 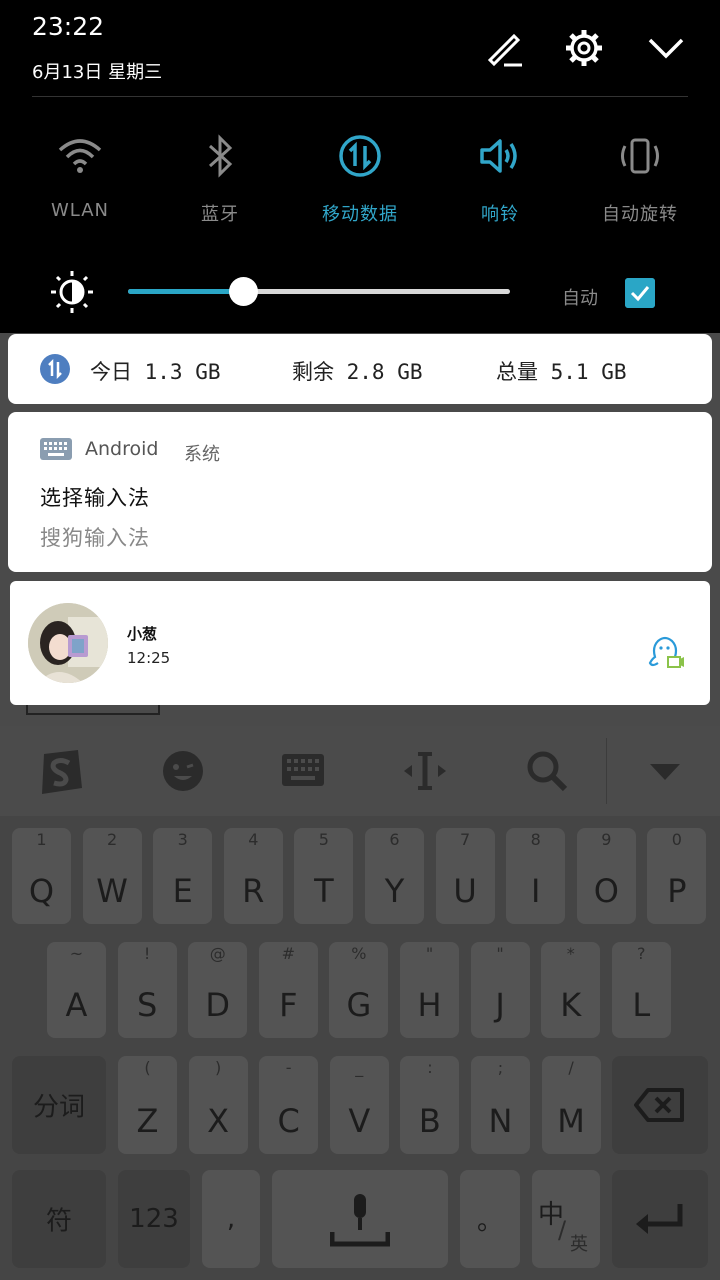 What do you see at coordinates (76, 953) in the screenshot?
I see `key-secondary-label: ~` at bounding box center [76, 953].